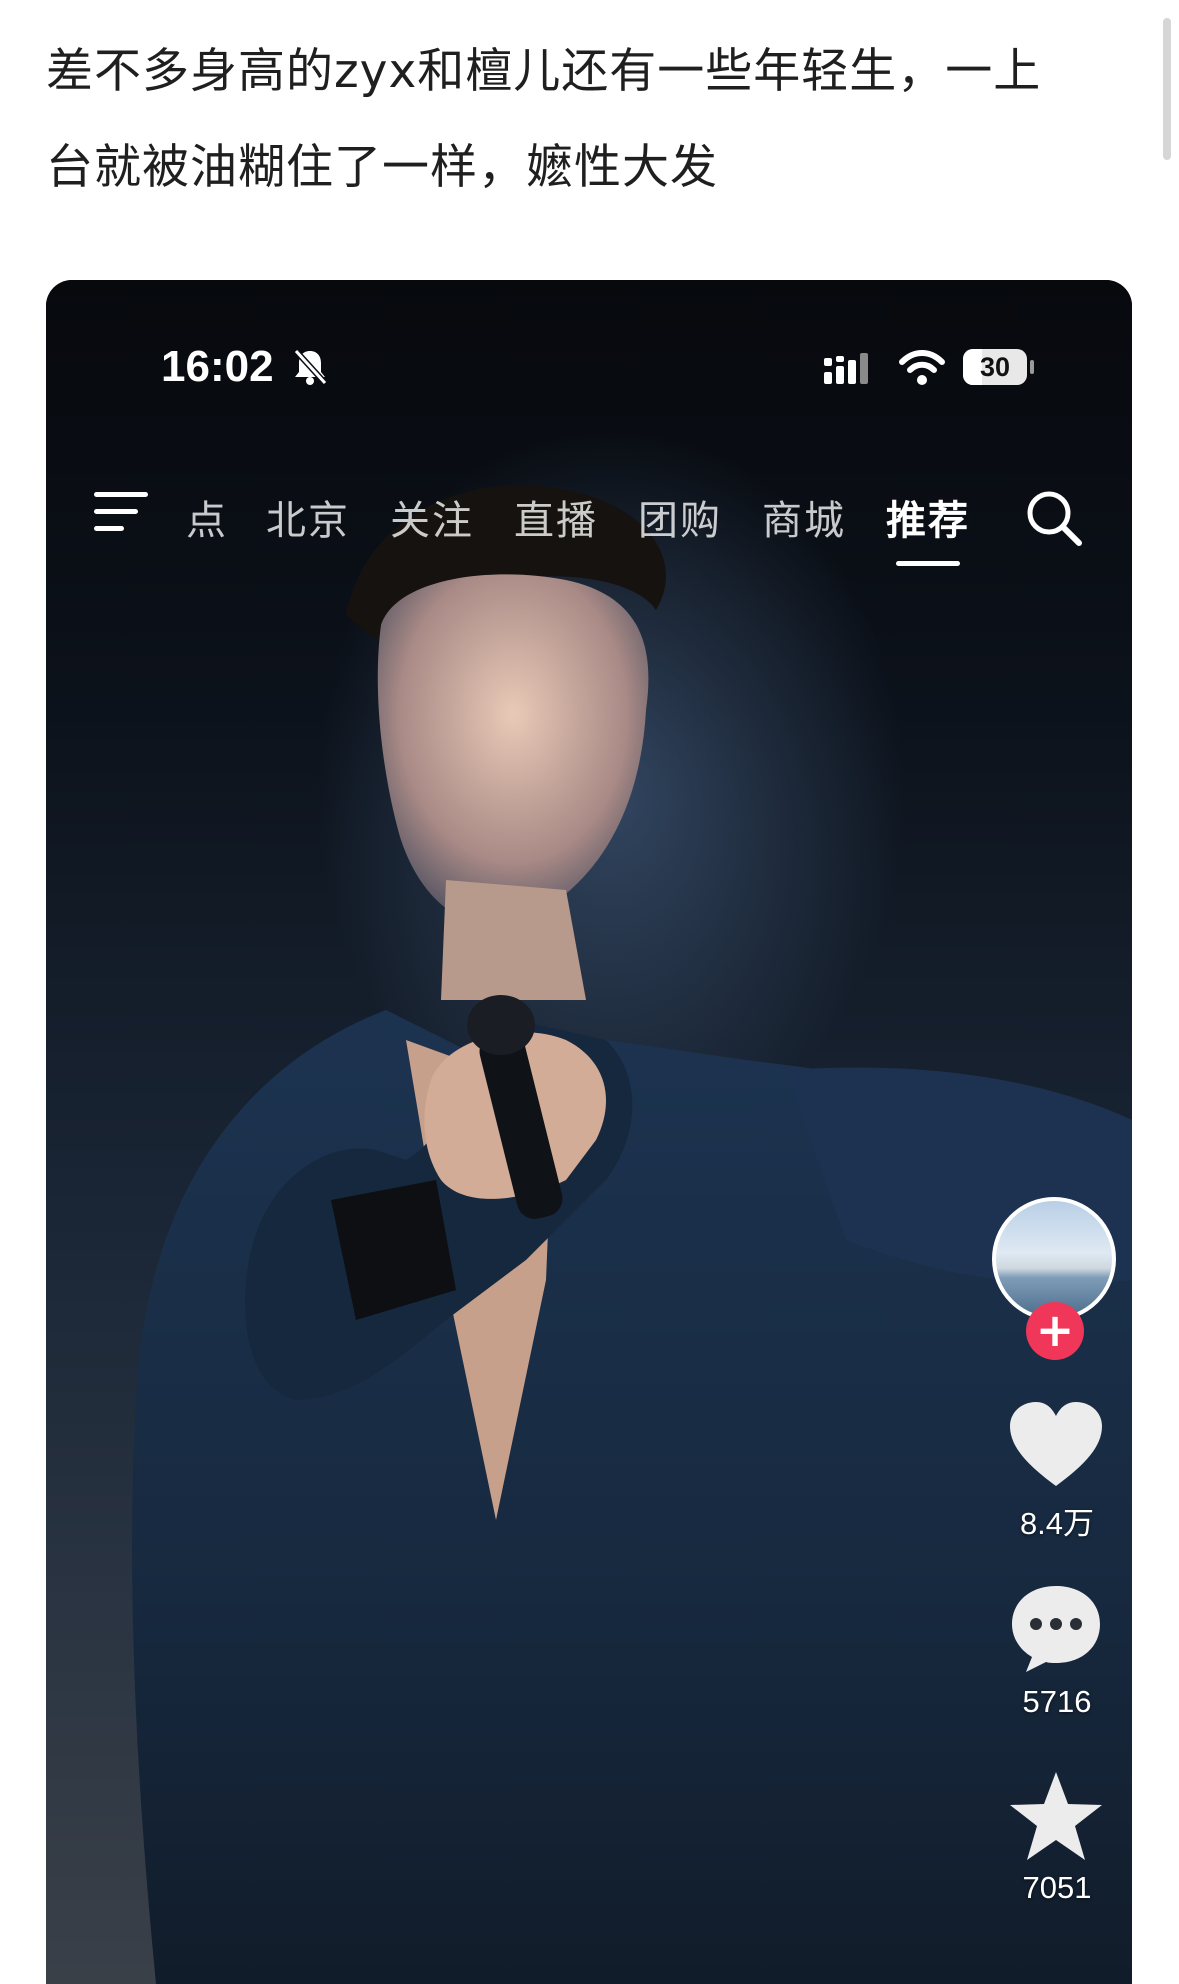 This screenshot has height=1984, width=1179. I want to click on tab-dian: 点, so click(207, 517).